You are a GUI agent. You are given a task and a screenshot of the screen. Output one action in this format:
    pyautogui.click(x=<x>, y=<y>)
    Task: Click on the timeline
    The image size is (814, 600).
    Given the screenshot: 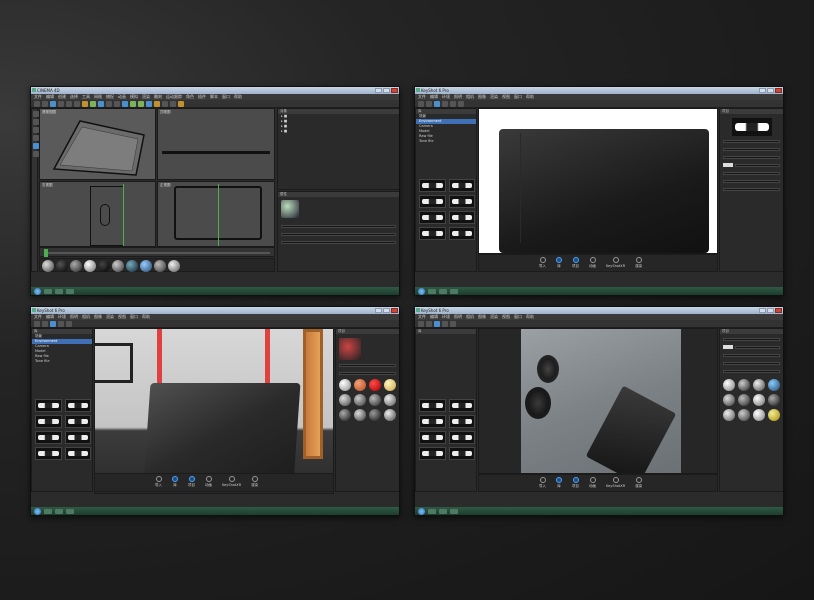 What is the action you would take?
    pyautogui.click(x=157, y=252)
    